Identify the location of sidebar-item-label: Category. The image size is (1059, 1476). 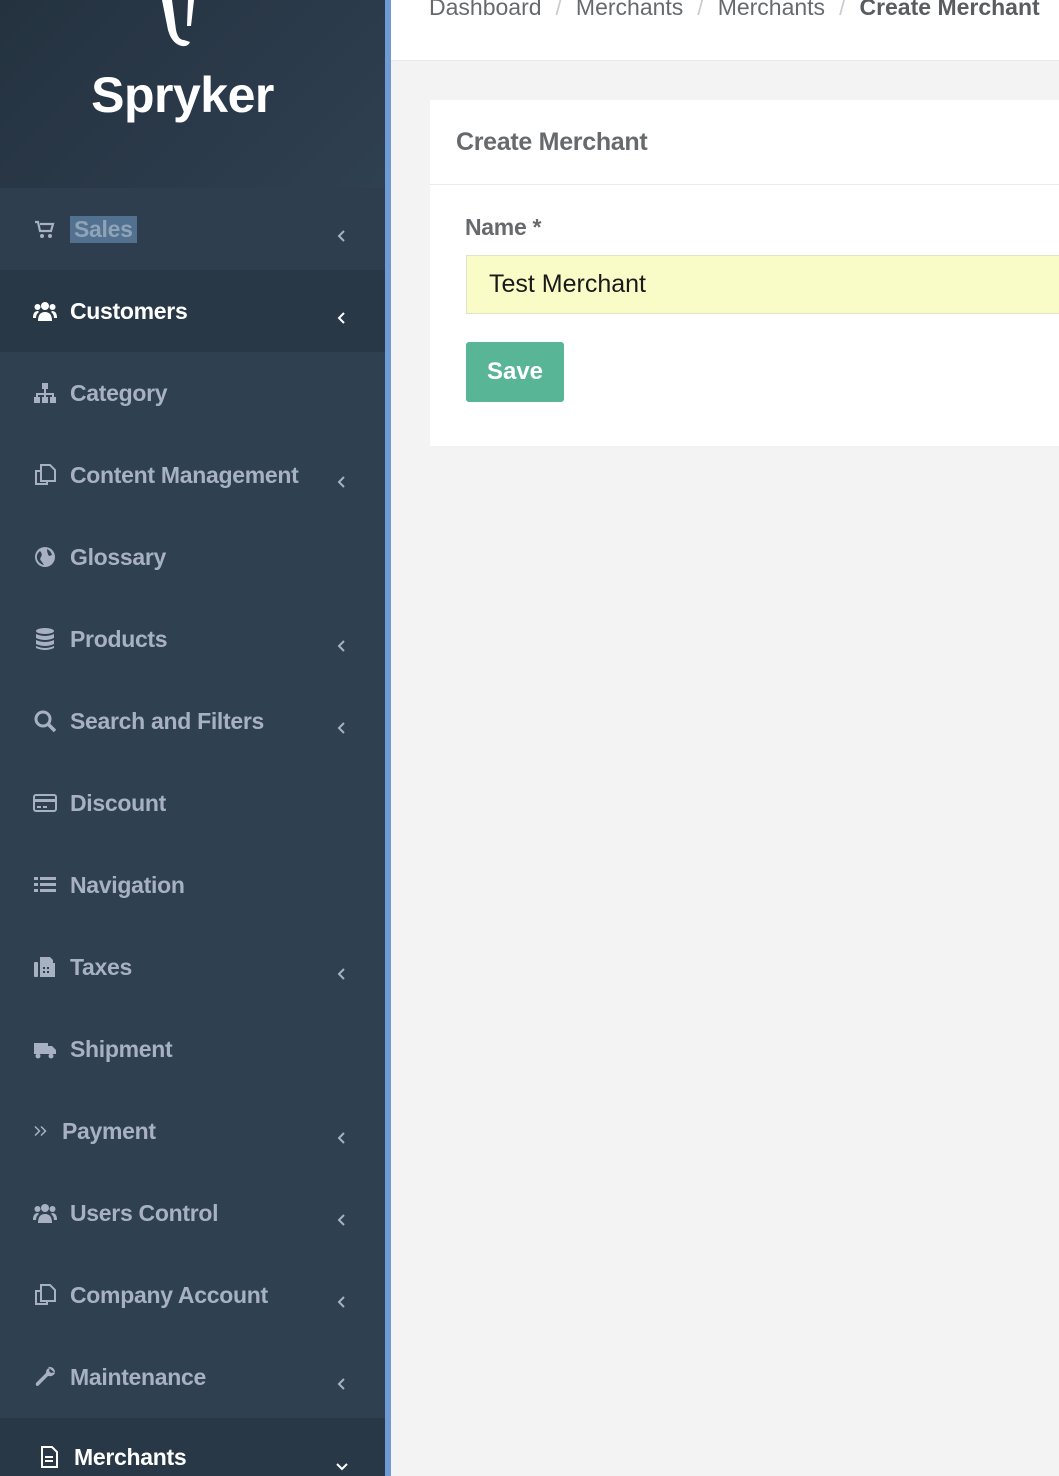
(119, 392).